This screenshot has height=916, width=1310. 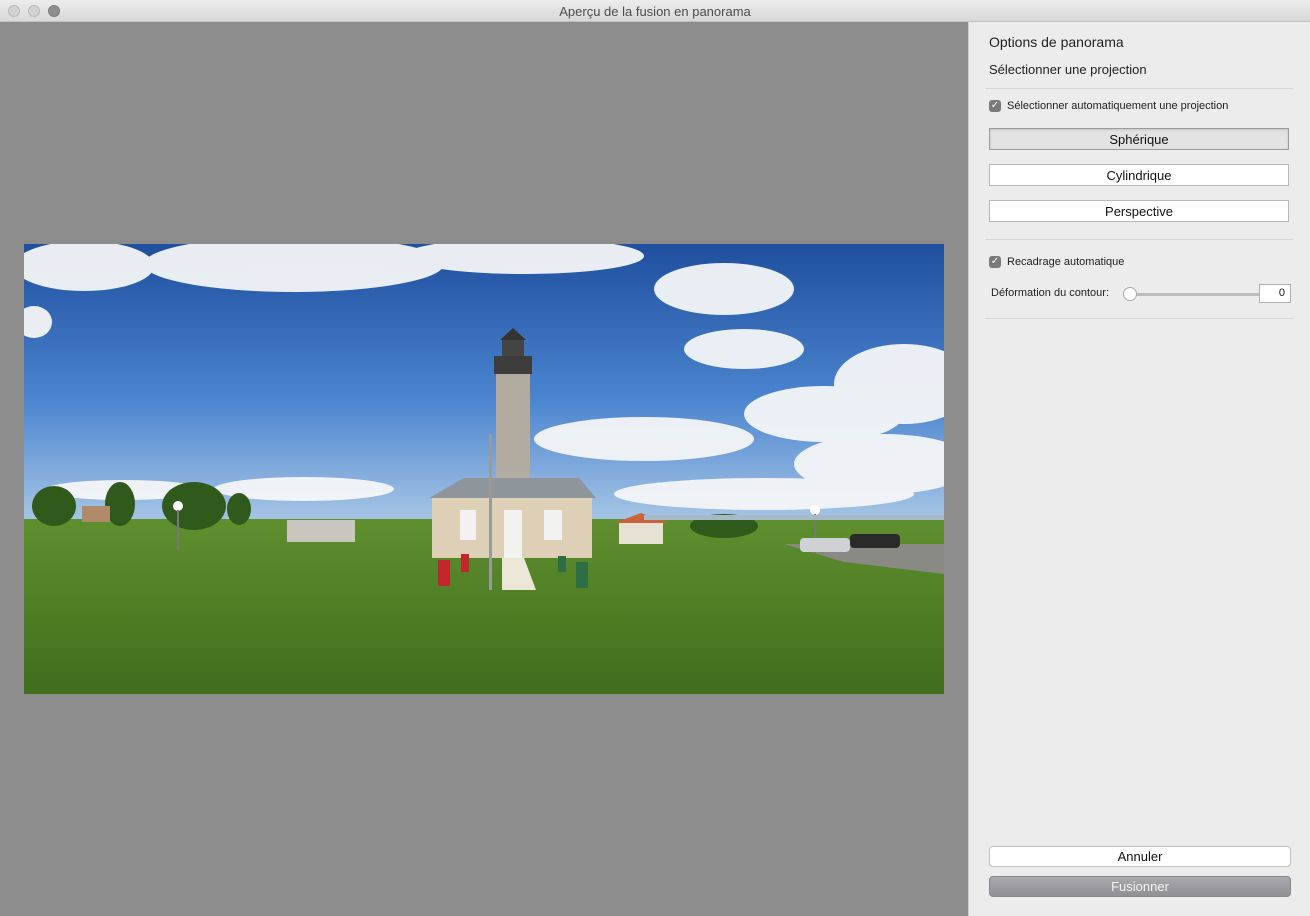 What do you see at coordinates (1139, 211) in the screenshot?
I see `projection-perspective-button: Perspective` at bounding box center [1139, 211].